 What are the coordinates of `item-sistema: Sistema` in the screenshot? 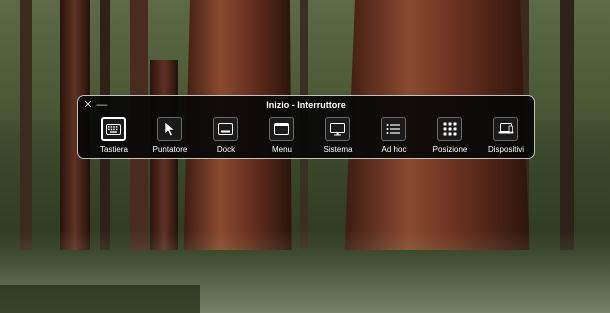 It's located at (338, 137).